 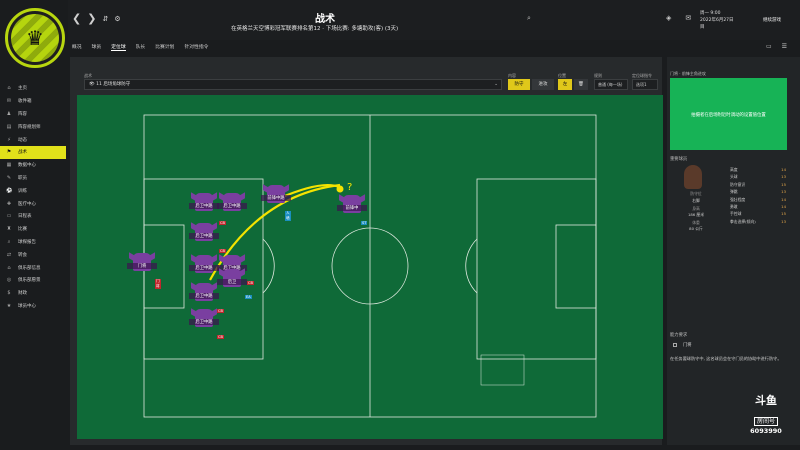 I want to click on page-subtitle: 在英格兰天空博彩冠军联赛排名第12 · 下场比赛: 多塘助攻(客) (3天), so click(x=315, y=29).